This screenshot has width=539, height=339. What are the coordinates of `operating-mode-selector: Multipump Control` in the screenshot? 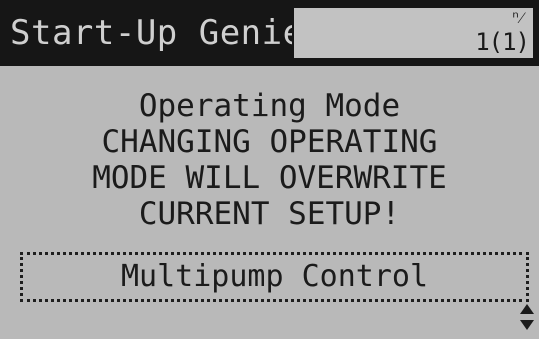 It's located at (274, 277).